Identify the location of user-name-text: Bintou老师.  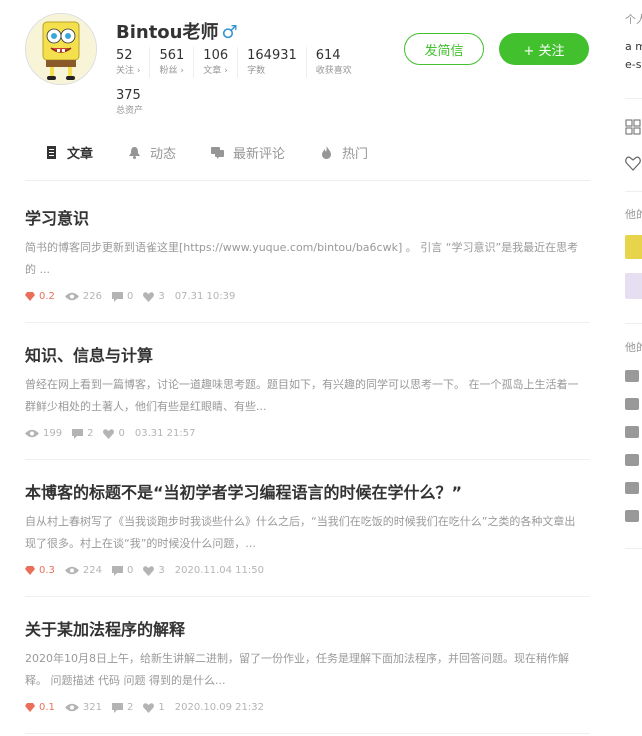
(167, 32).